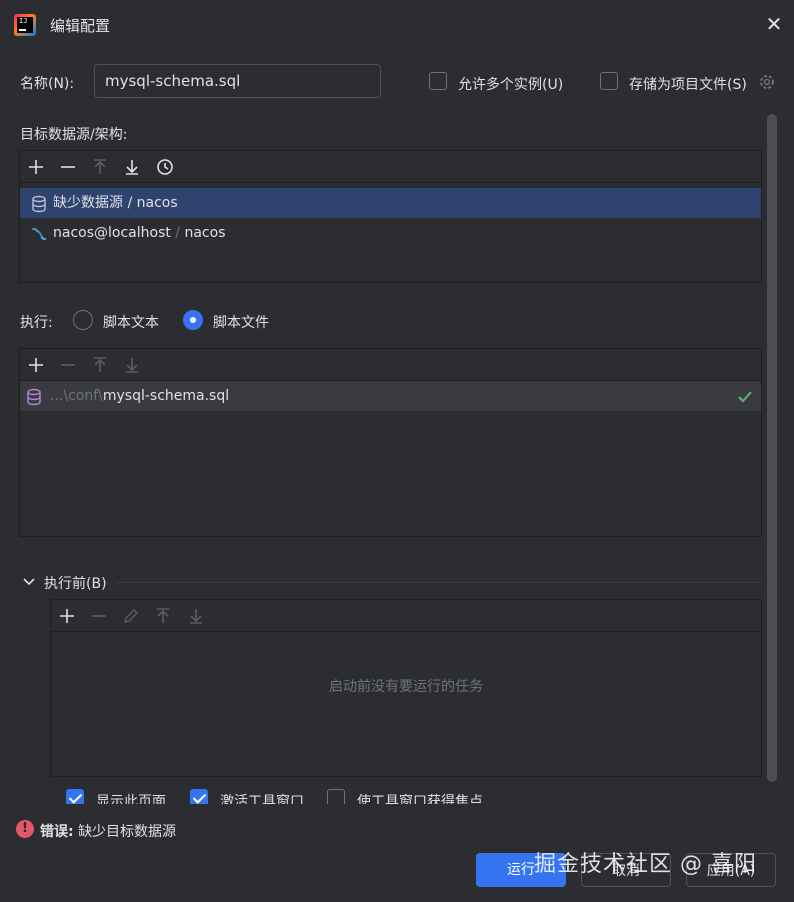  I want to click on target-toolbar, so click(390, 167).